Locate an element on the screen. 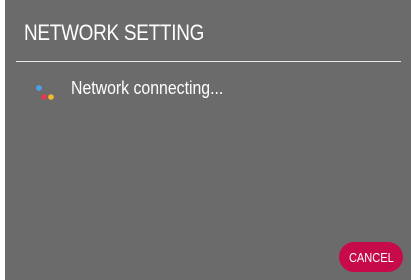 This screenshot has width=411, height=280. dialog-title: NETWORK SETTING is located at coordinates (114, 32).